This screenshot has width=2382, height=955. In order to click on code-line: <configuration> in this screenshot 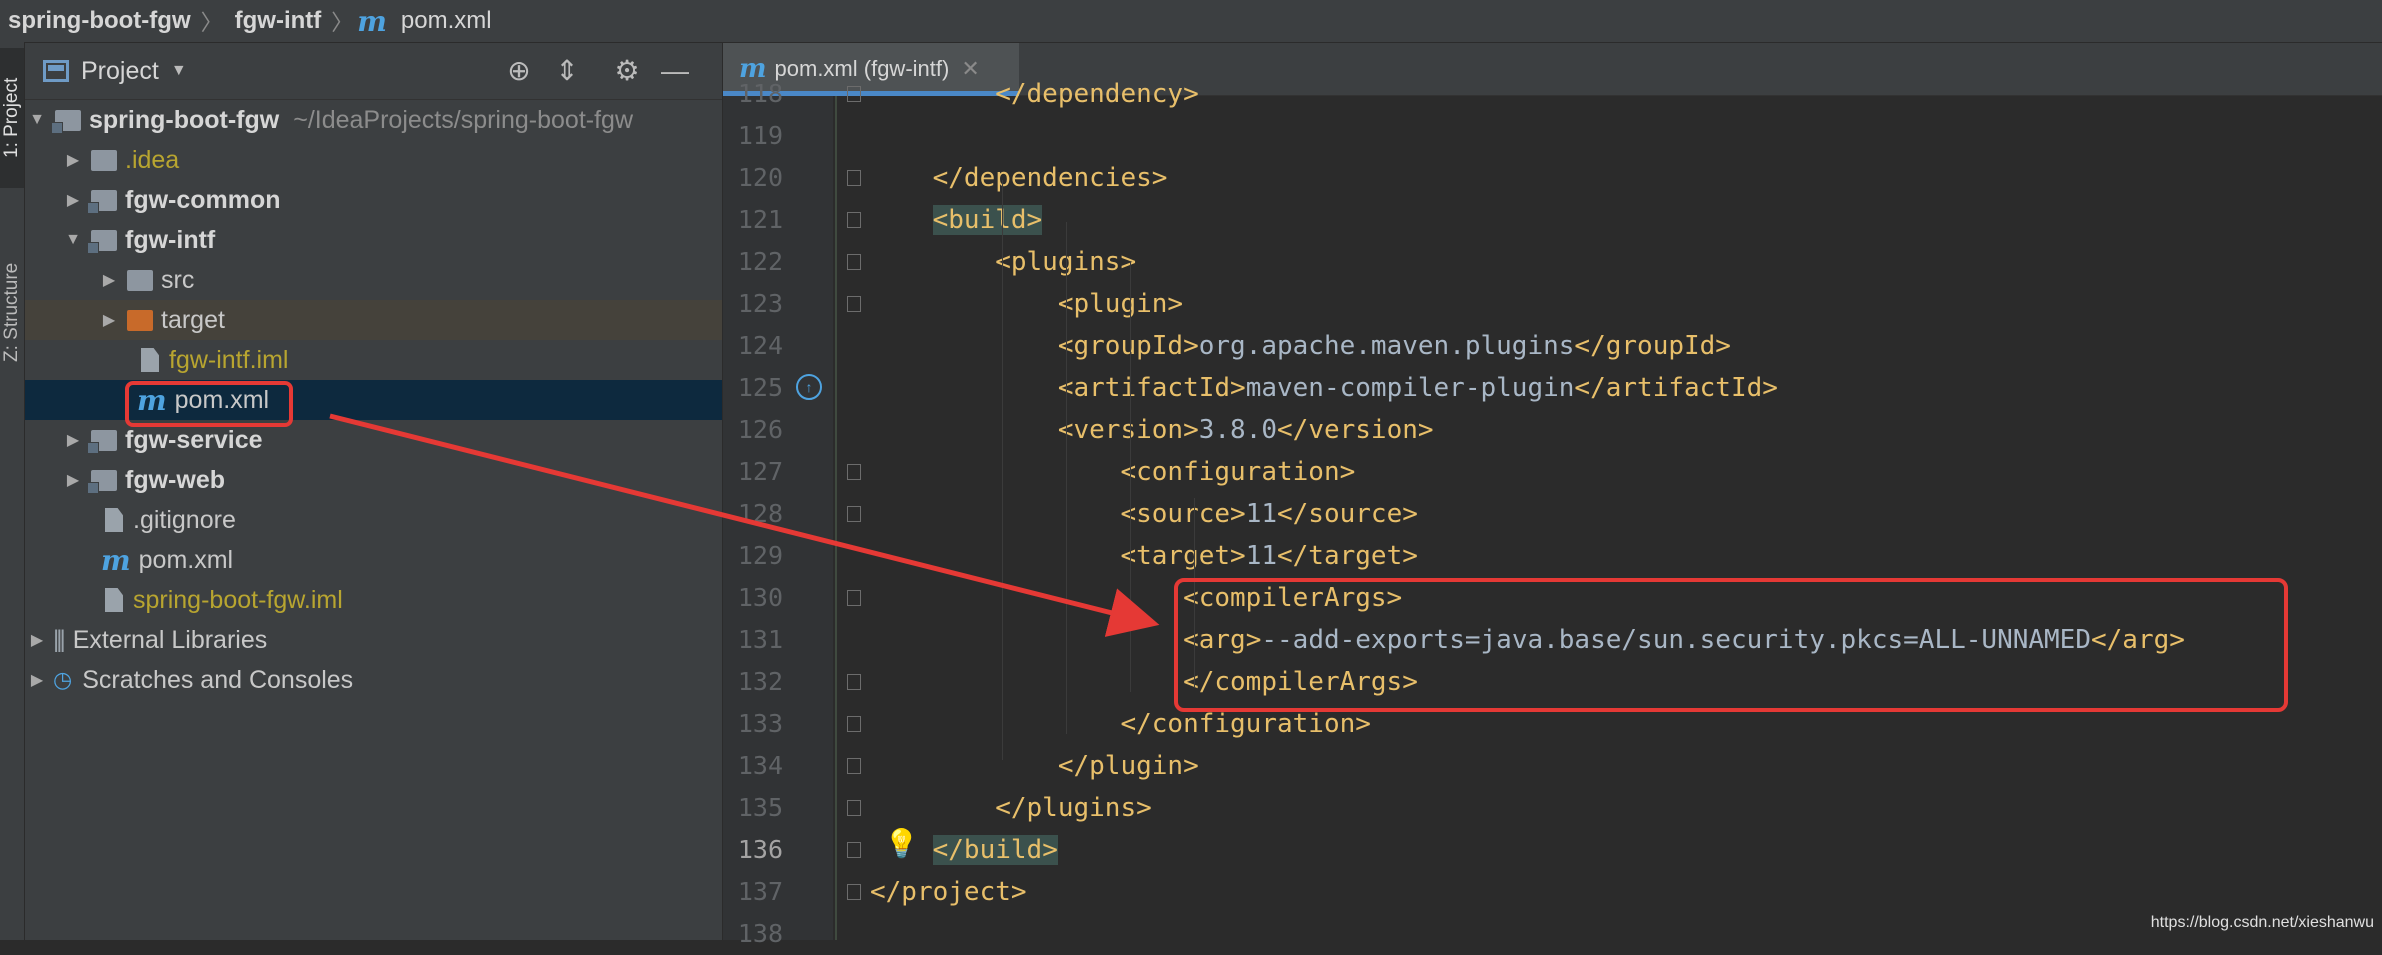, I will do `click(1112, 472)`.